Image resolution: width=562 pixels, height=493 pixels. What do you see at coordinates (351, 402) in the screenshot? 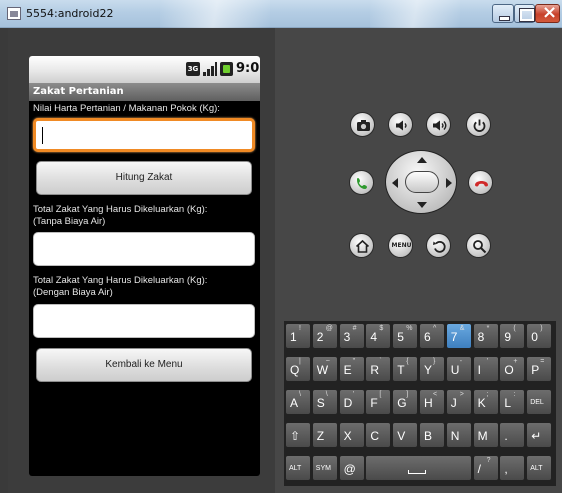
I see `key-row3-2: D '` at bounding box center [351, 402].